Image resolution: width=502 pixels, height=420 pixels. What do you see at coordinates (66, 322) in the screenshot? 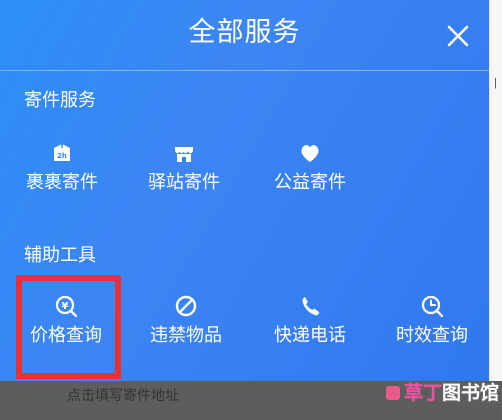
I see `tool-item-price-query: ¥ 价格查询` at bounding box center [66, 322].